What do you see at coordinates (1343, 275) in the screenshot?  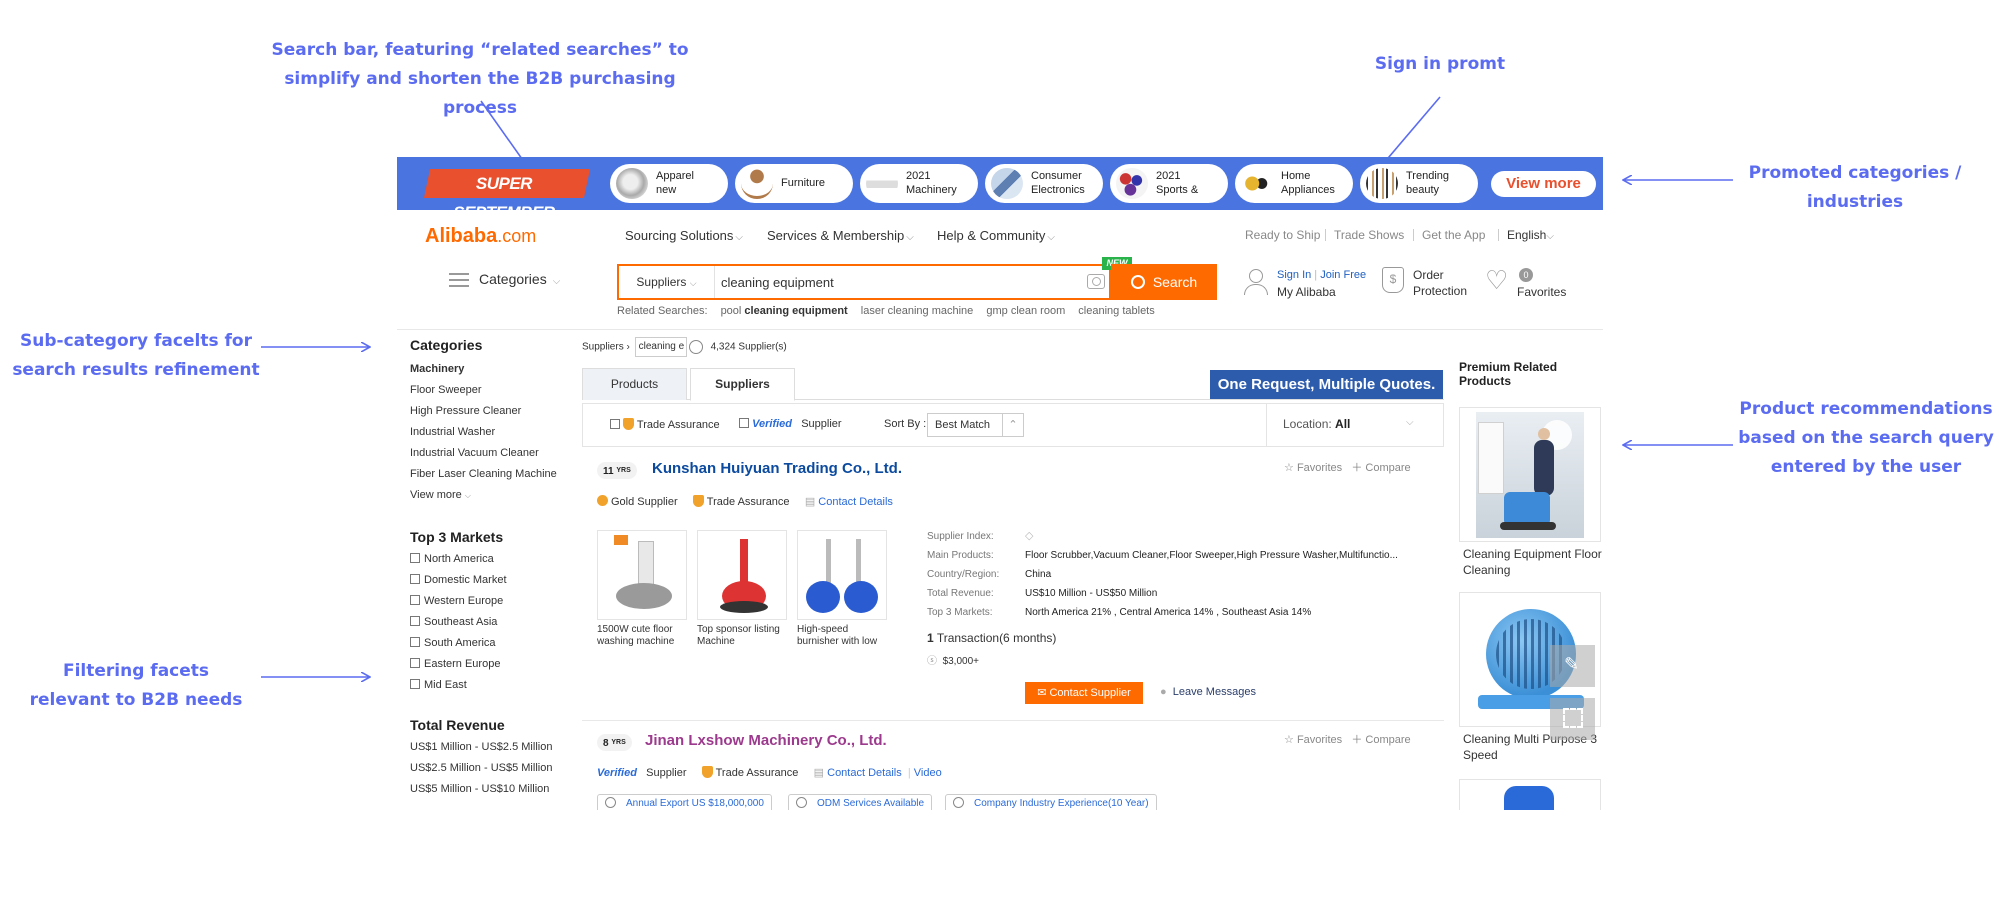 I see `join-free-link: Join Free` at bounding box center [1343, 275].